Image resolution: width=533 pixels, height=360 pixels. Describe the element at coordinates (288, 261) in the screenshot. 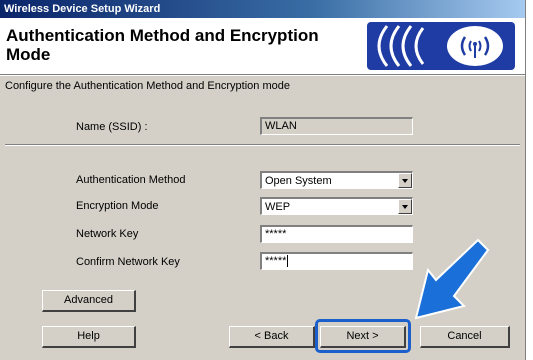

I see `text-cursor` at that location.